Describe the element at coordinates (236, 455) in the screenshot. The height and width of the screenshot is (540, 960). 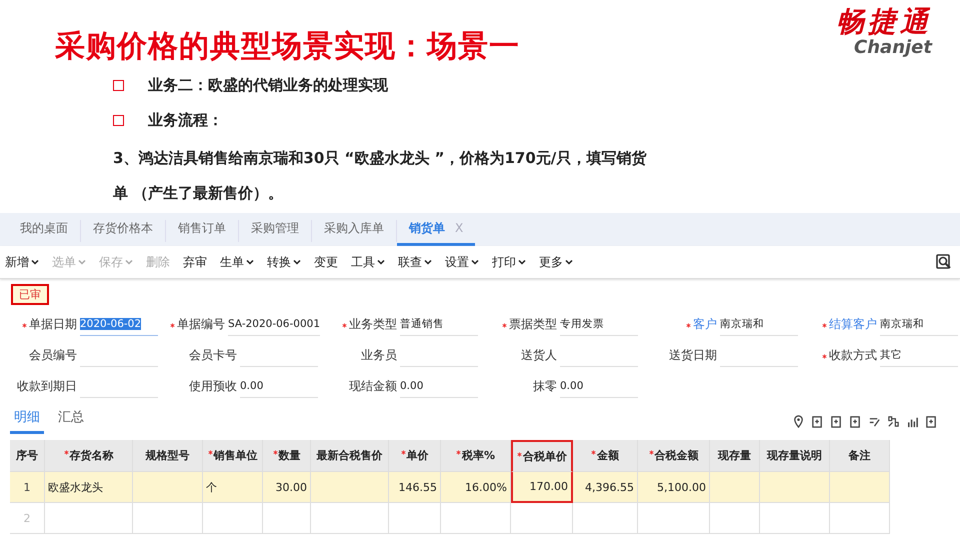
I see `column-header: 销售单位` at that location.